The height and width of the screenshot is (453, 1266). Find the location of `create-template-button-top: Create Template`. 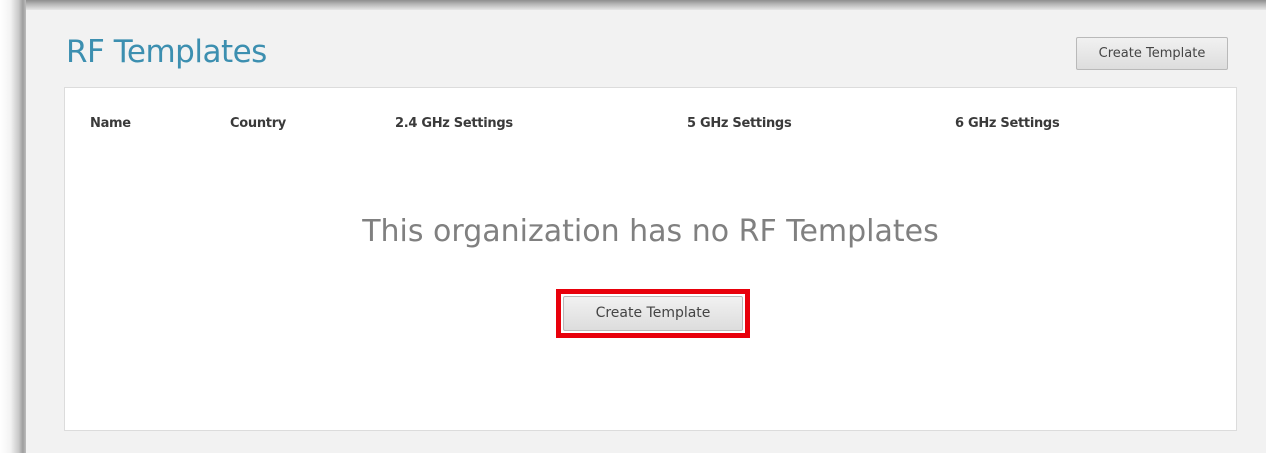

create-template-button-top: Create Template is located at coordinates (1152, 53).